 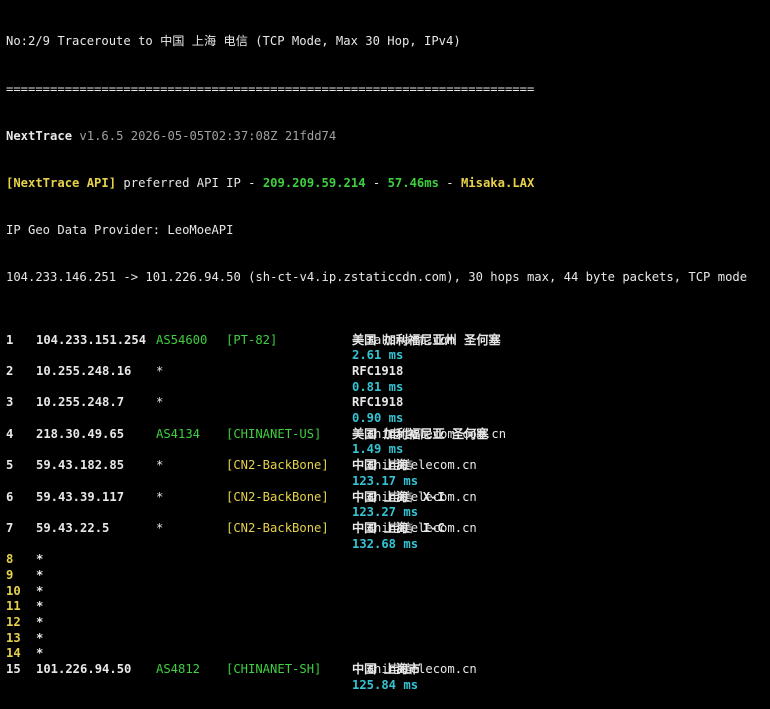 What do you see at coordinates (80, 402) in the screenshot?
I see `hop-ip: 10.255.248.7` at bounding box center [80, 402].